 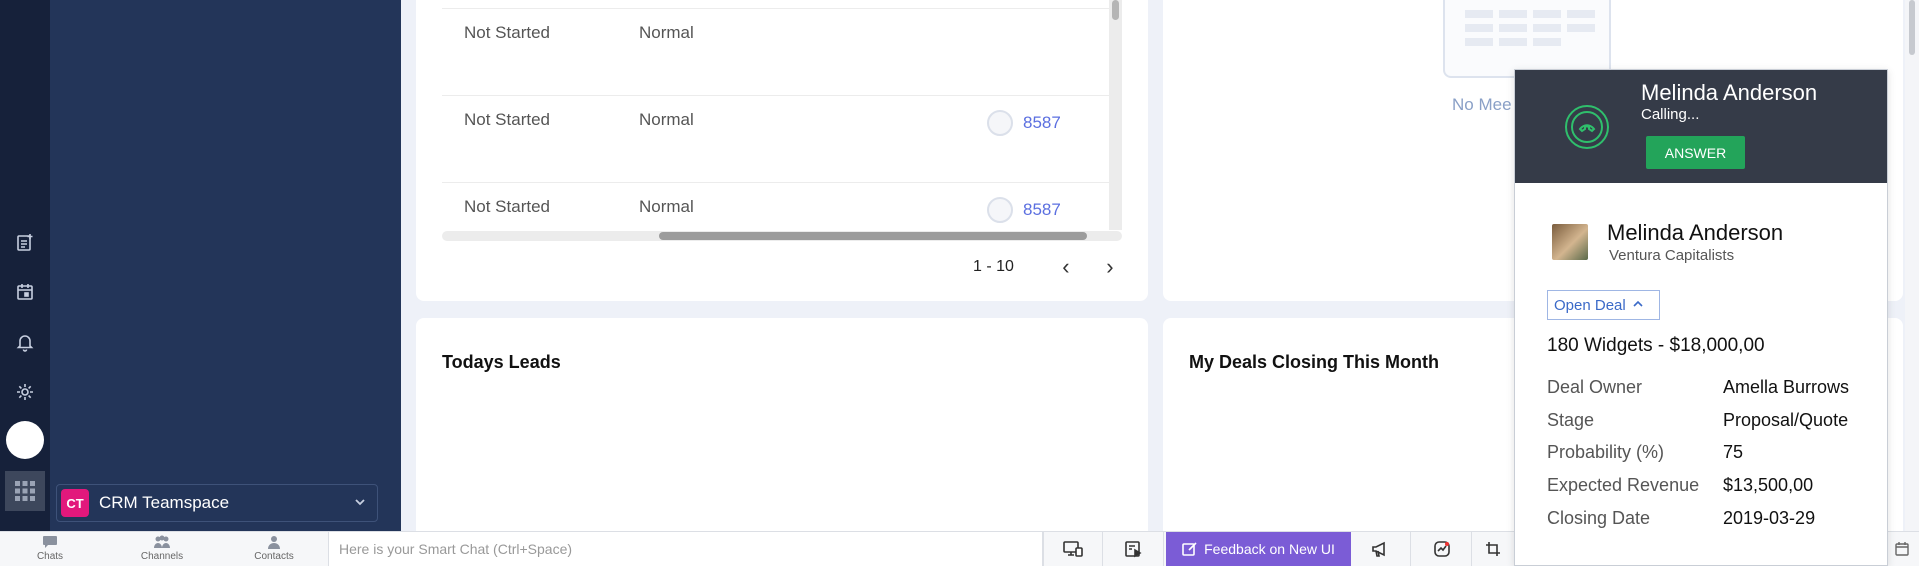 What do you see at coordinates (1599, 518) in the screenshot?
I see `detail-label: Closing Date` at bounding box center [1599, 518].